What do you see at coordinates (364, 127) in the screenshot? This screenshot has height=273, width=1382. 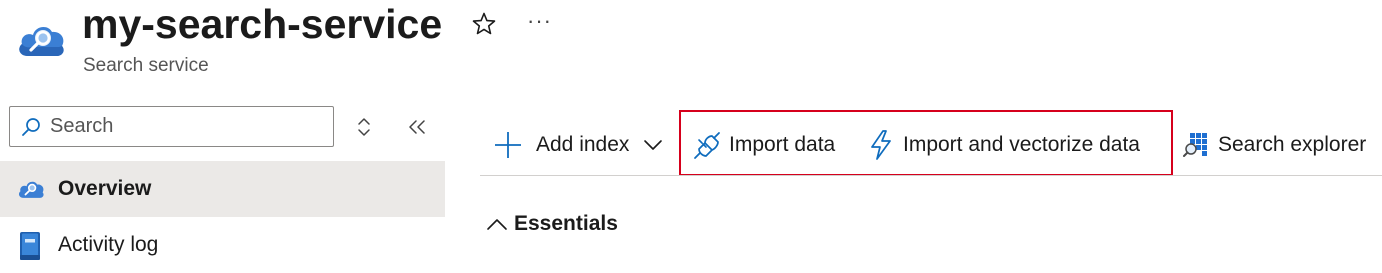 I see `sort-updown-icon` at bounding box center [364, 127].